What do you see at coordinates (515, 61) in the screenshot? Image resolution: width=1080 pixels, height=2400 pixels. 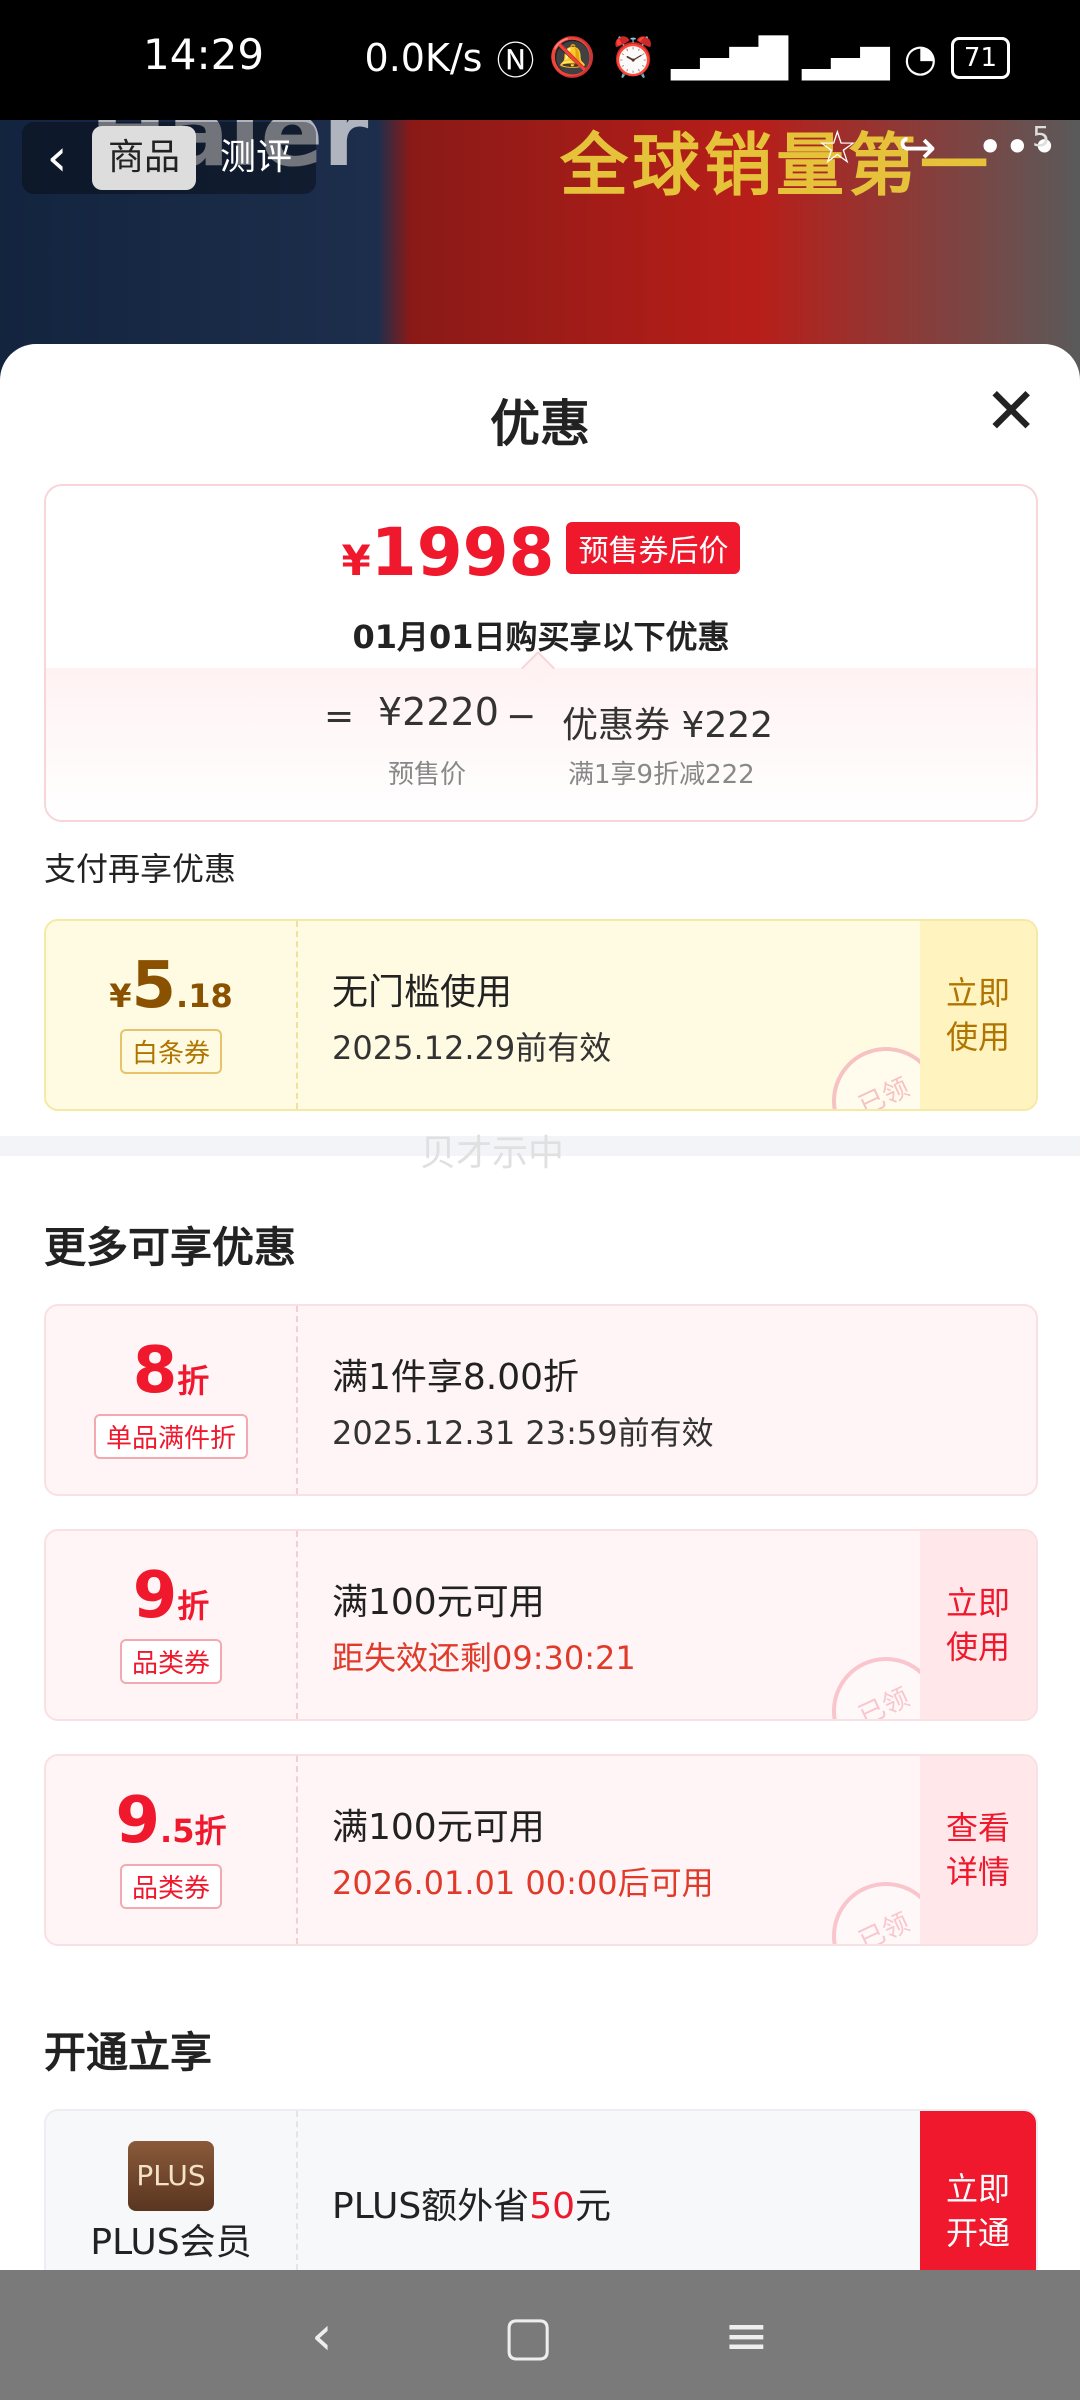 I see `nfc-icon: Ⓝ` at bounding box center [515, 61].